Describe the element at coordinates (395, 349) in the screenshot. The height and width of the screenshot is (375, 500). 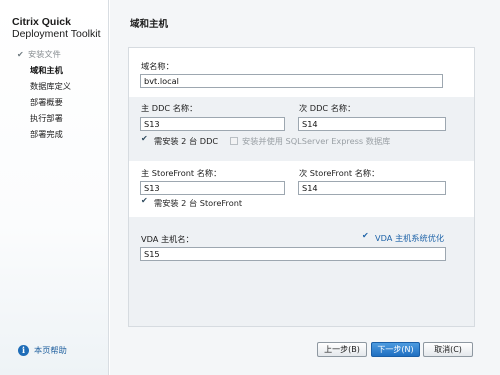
I see `next-button: 下一步(N)` at that location.